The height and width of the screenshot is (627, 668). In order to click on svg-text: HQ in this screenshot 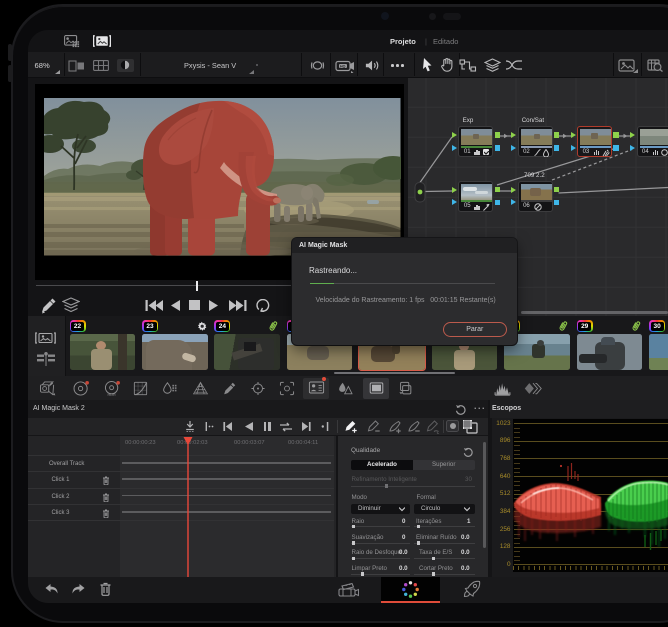, I will do `click(343, 66)`.